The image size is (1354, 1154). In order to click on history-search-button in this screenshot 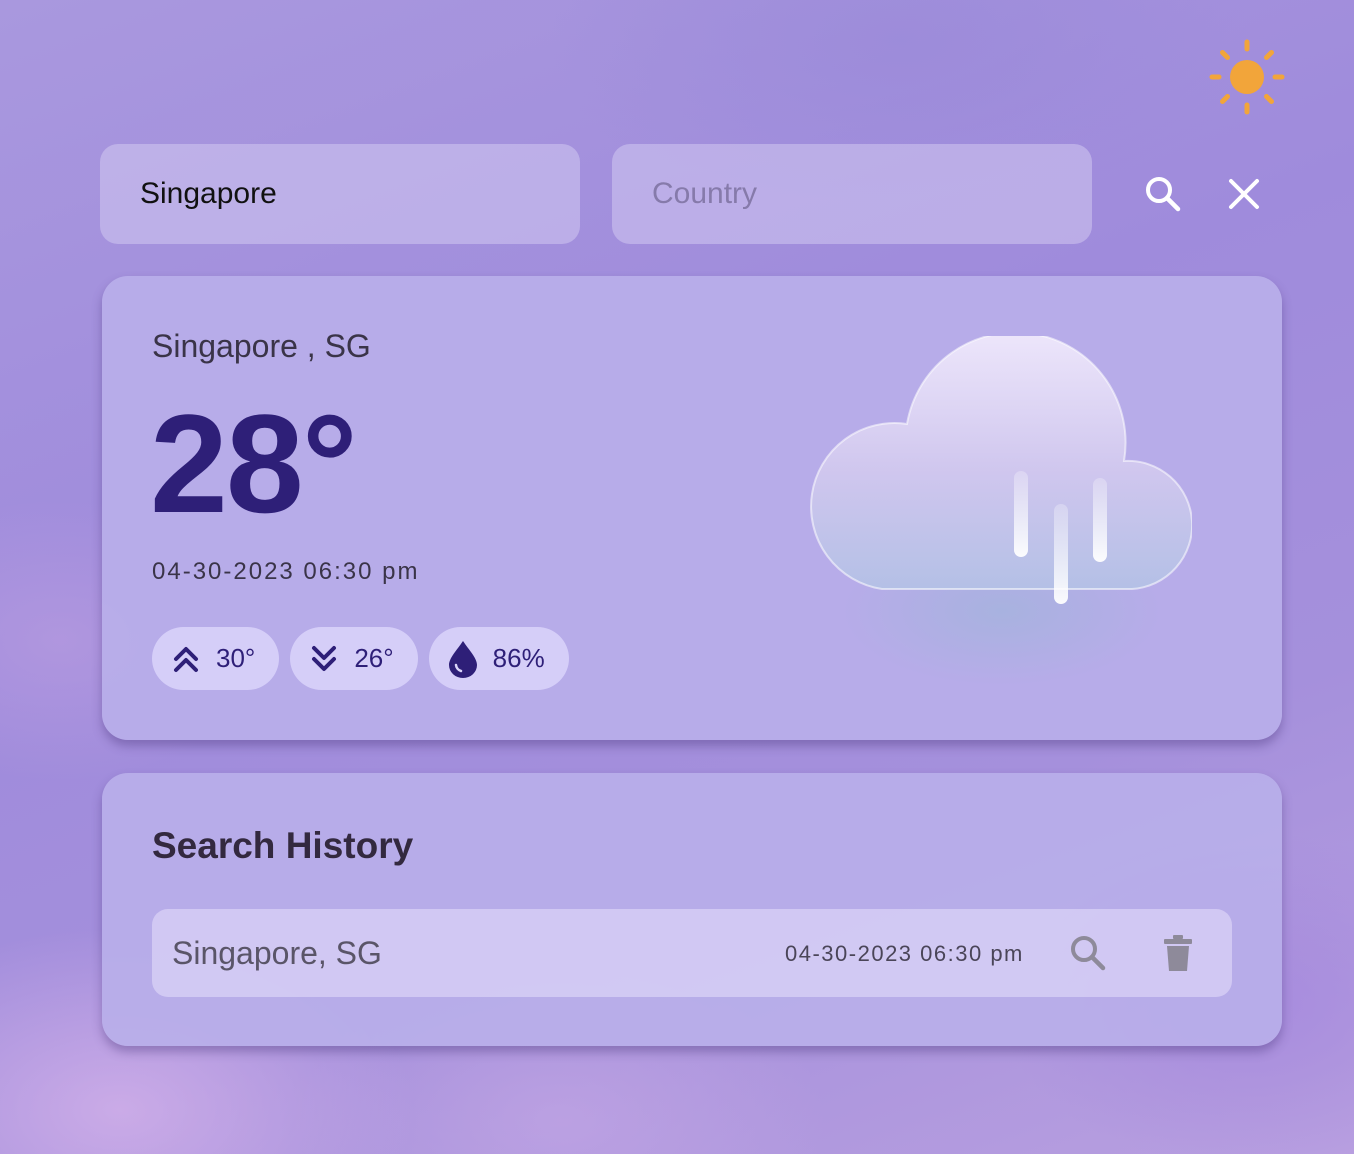, I will do `click(1088, 953)`.